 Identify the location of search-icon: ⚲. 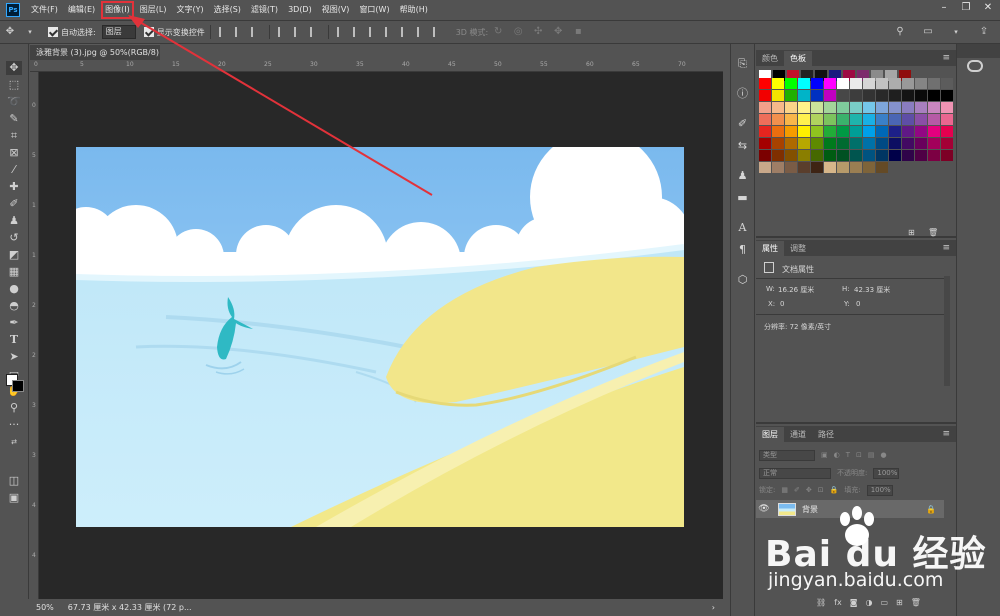
(900, 32).